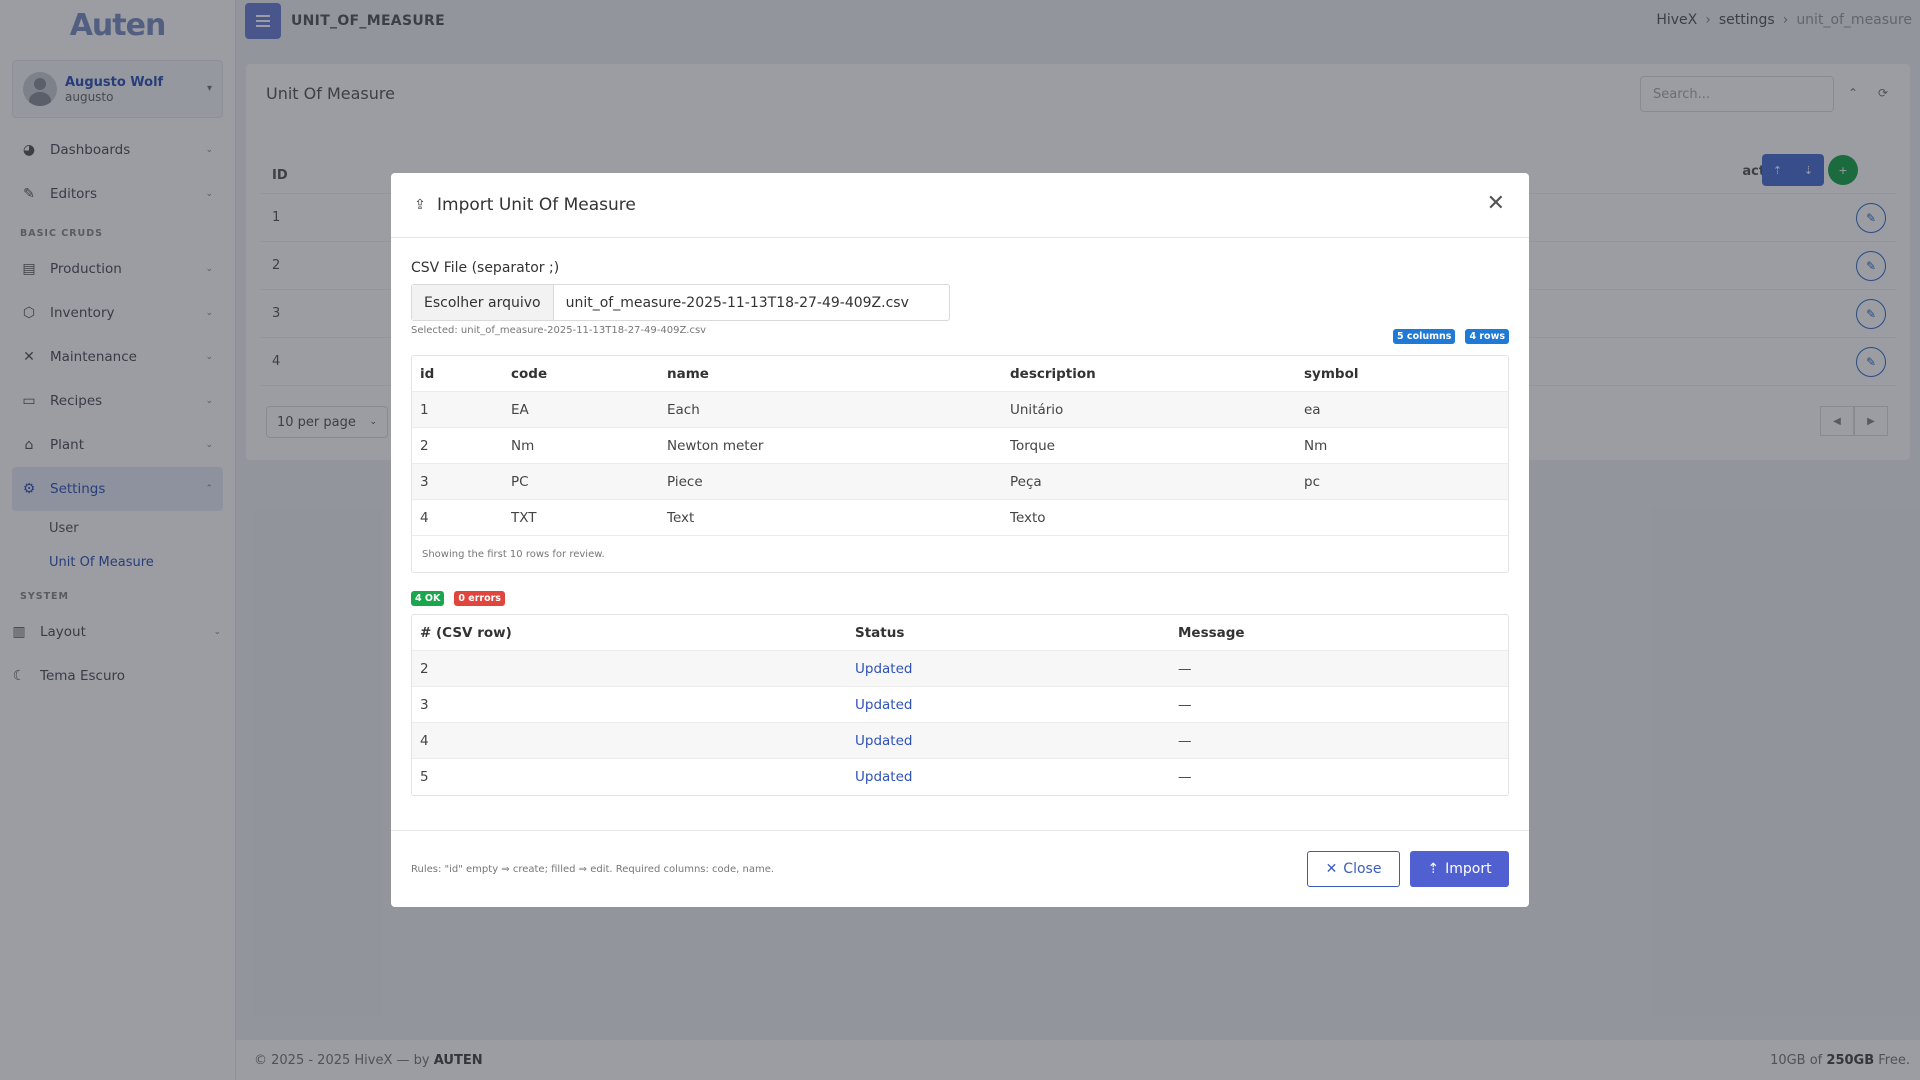 This screenshot has width=1920, height=1080. I want to click on import-button-label: Import, so click(1468, 869).